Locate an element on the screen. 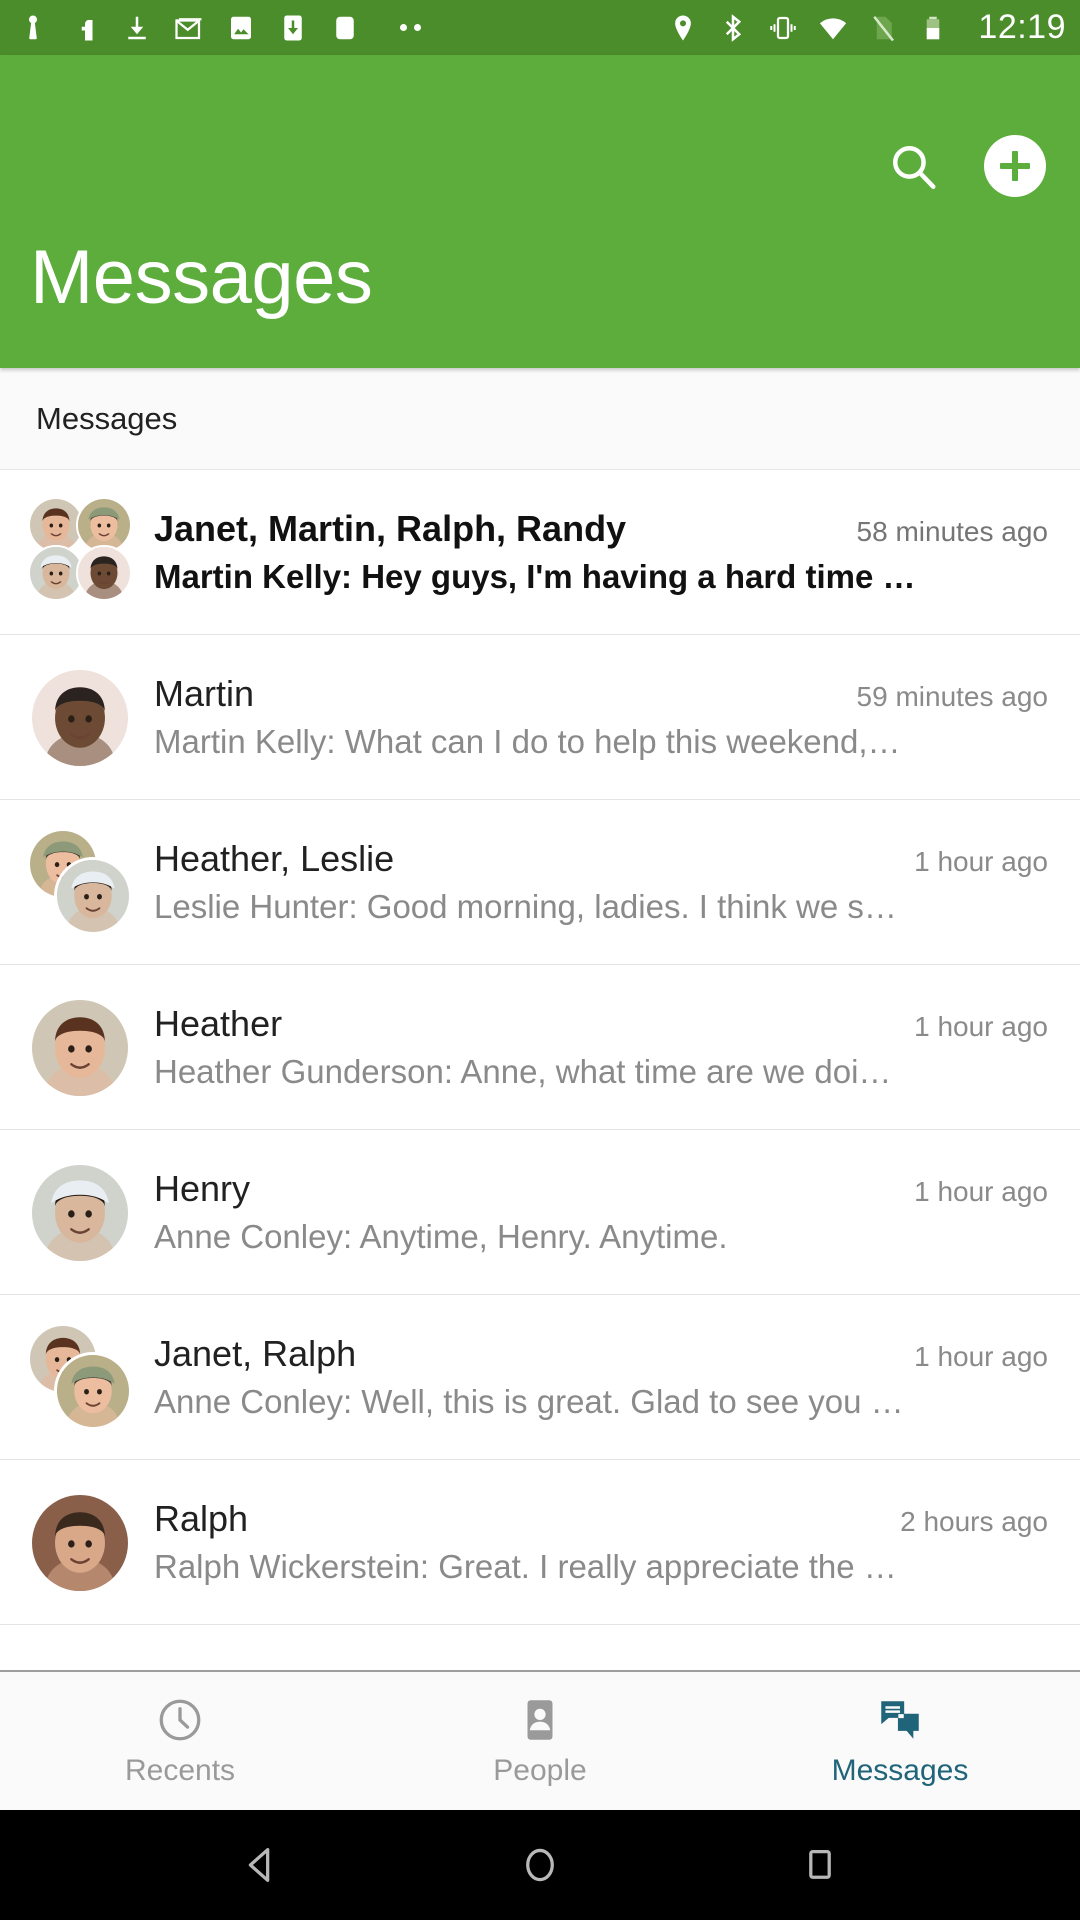 The width and height of the screenshot is (1080, 1920). tab-messages: Messages is located at coordinates (900, 1741).